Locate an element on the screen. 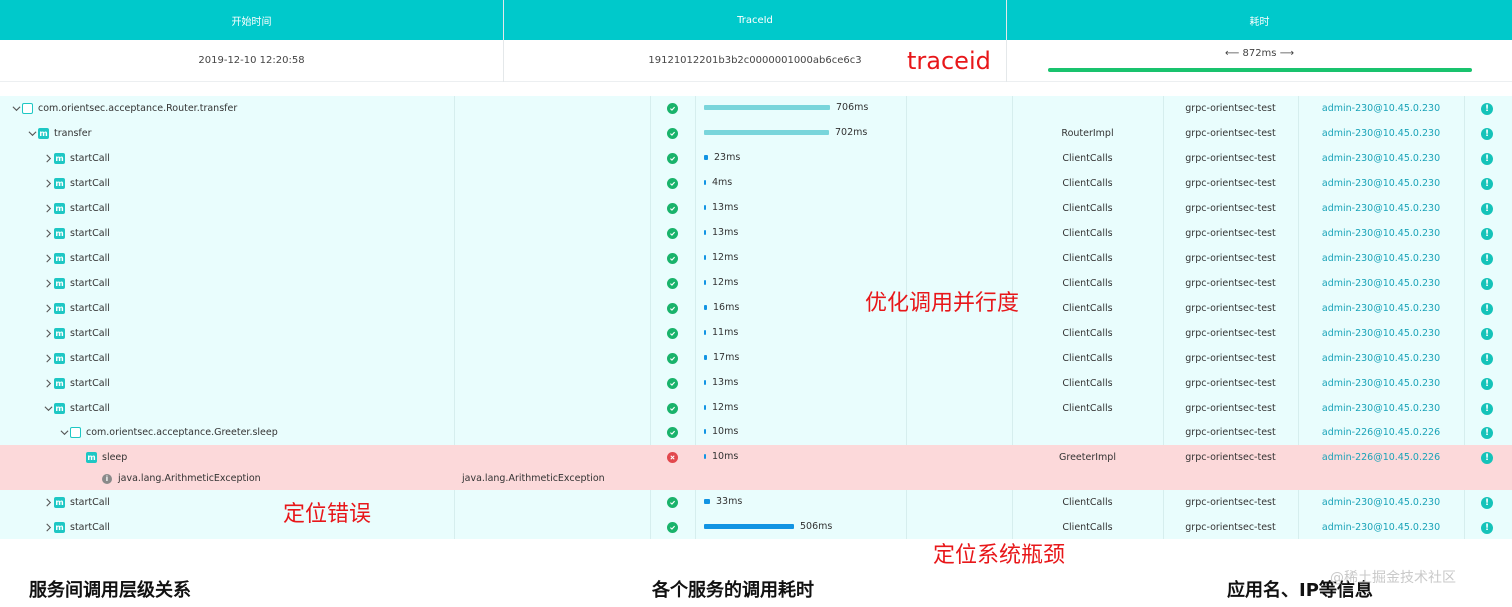  duration-cell: ⟵ 872ms ⟶ is located at coordinates (1259, 61).